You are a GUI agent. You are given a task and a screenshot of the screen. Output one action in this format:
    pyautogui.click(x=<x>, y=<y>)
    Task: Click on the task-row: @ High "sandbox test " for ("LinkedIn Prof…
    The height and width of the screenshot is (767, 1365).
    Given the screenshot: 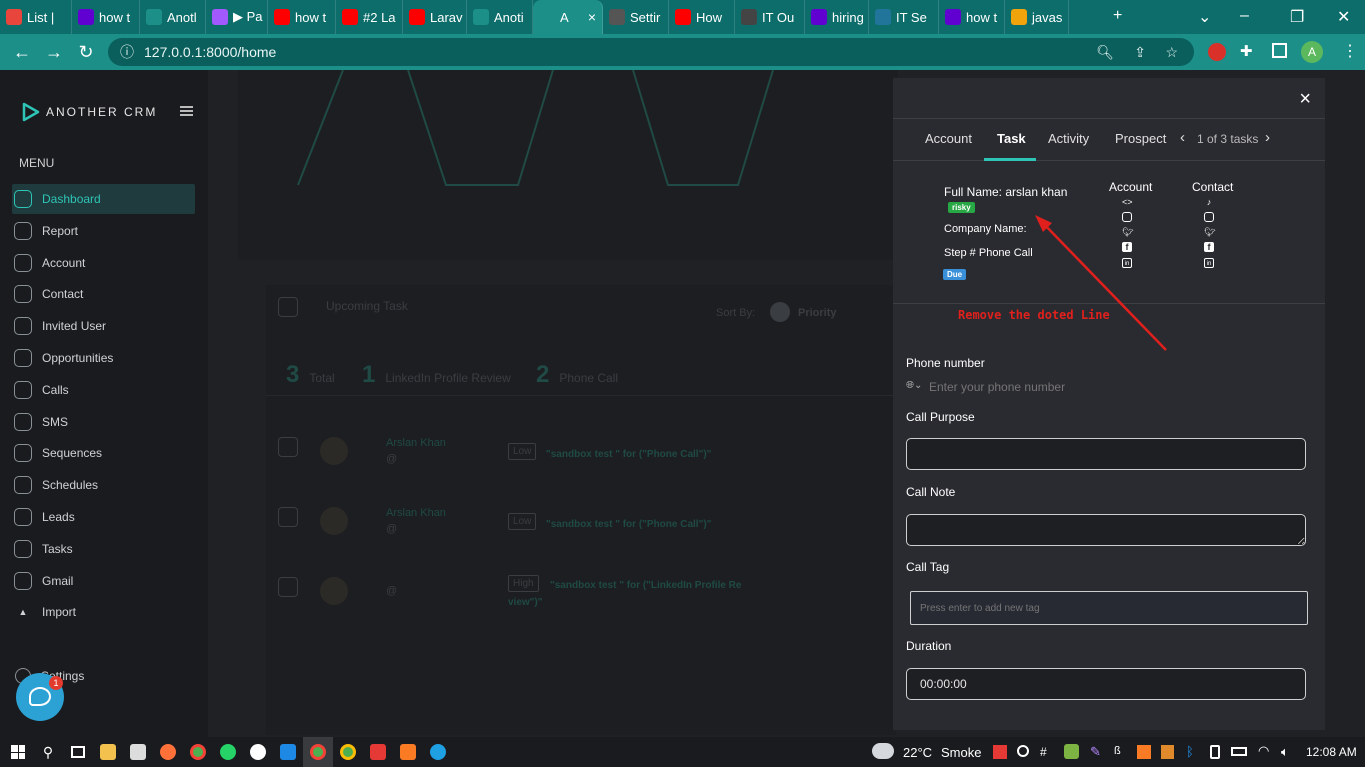 What is the action you would take?
    pyautogui.click(x=581, y=600)
    